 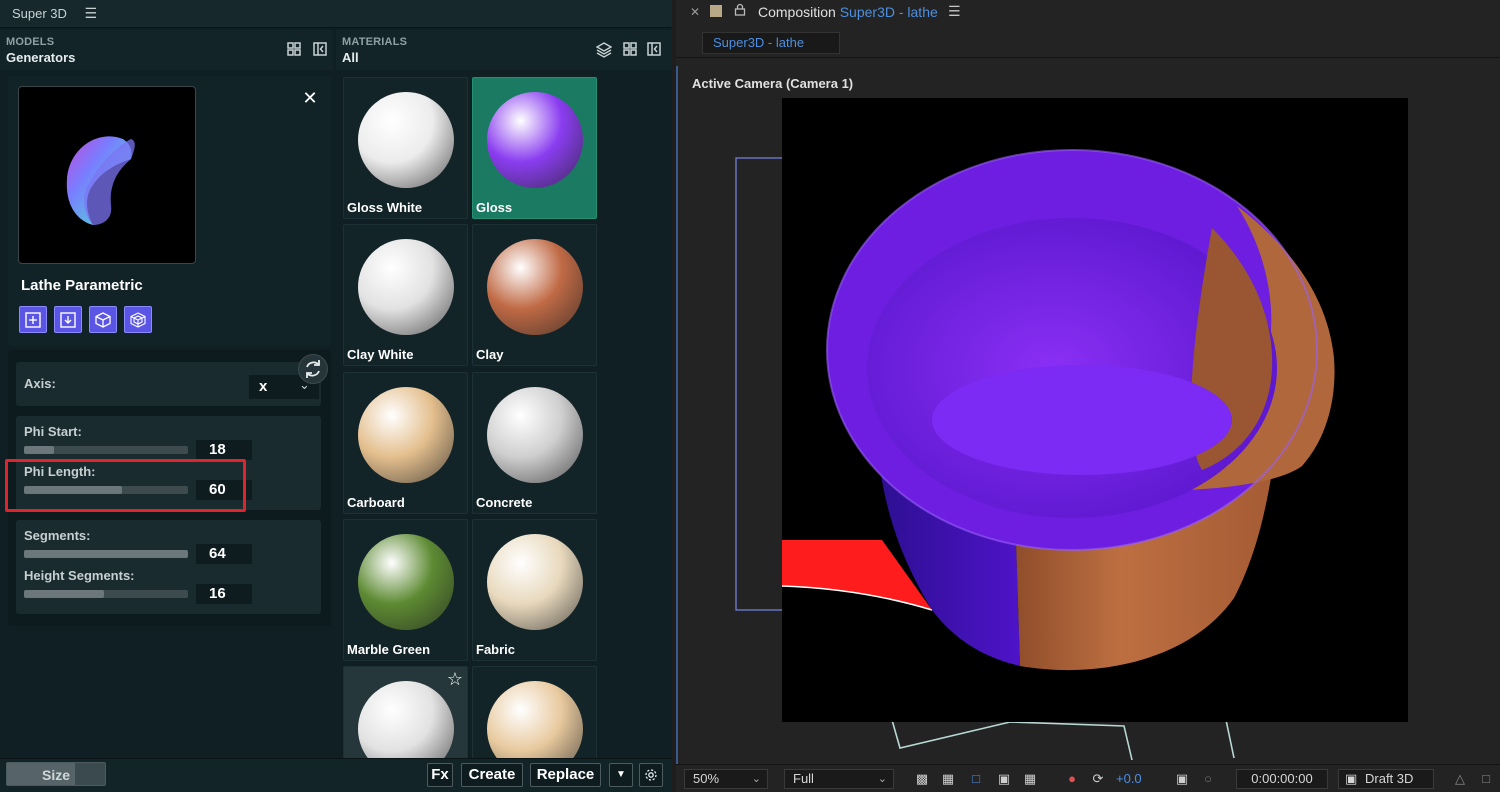 I want to click on resolution-dropdown: Full ⌄, so click(x=839, y=779).